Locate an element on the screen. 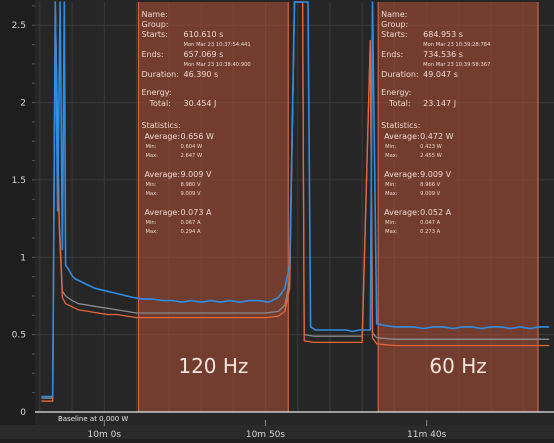  info-value: 0.047 A is located at coordinates (430, 223).